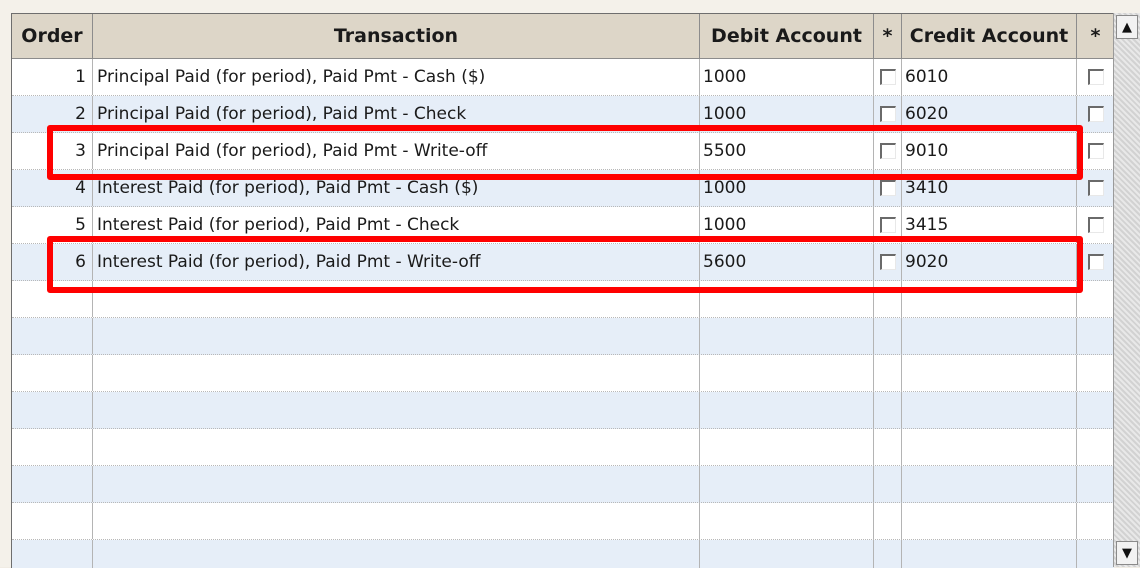 The height and width of the screenshot is (568, 1140). What do you see at coordinates (1095, 36) in the screenshot?
I see `column-header-credit-star: *` at bounding box center [1095, 36].